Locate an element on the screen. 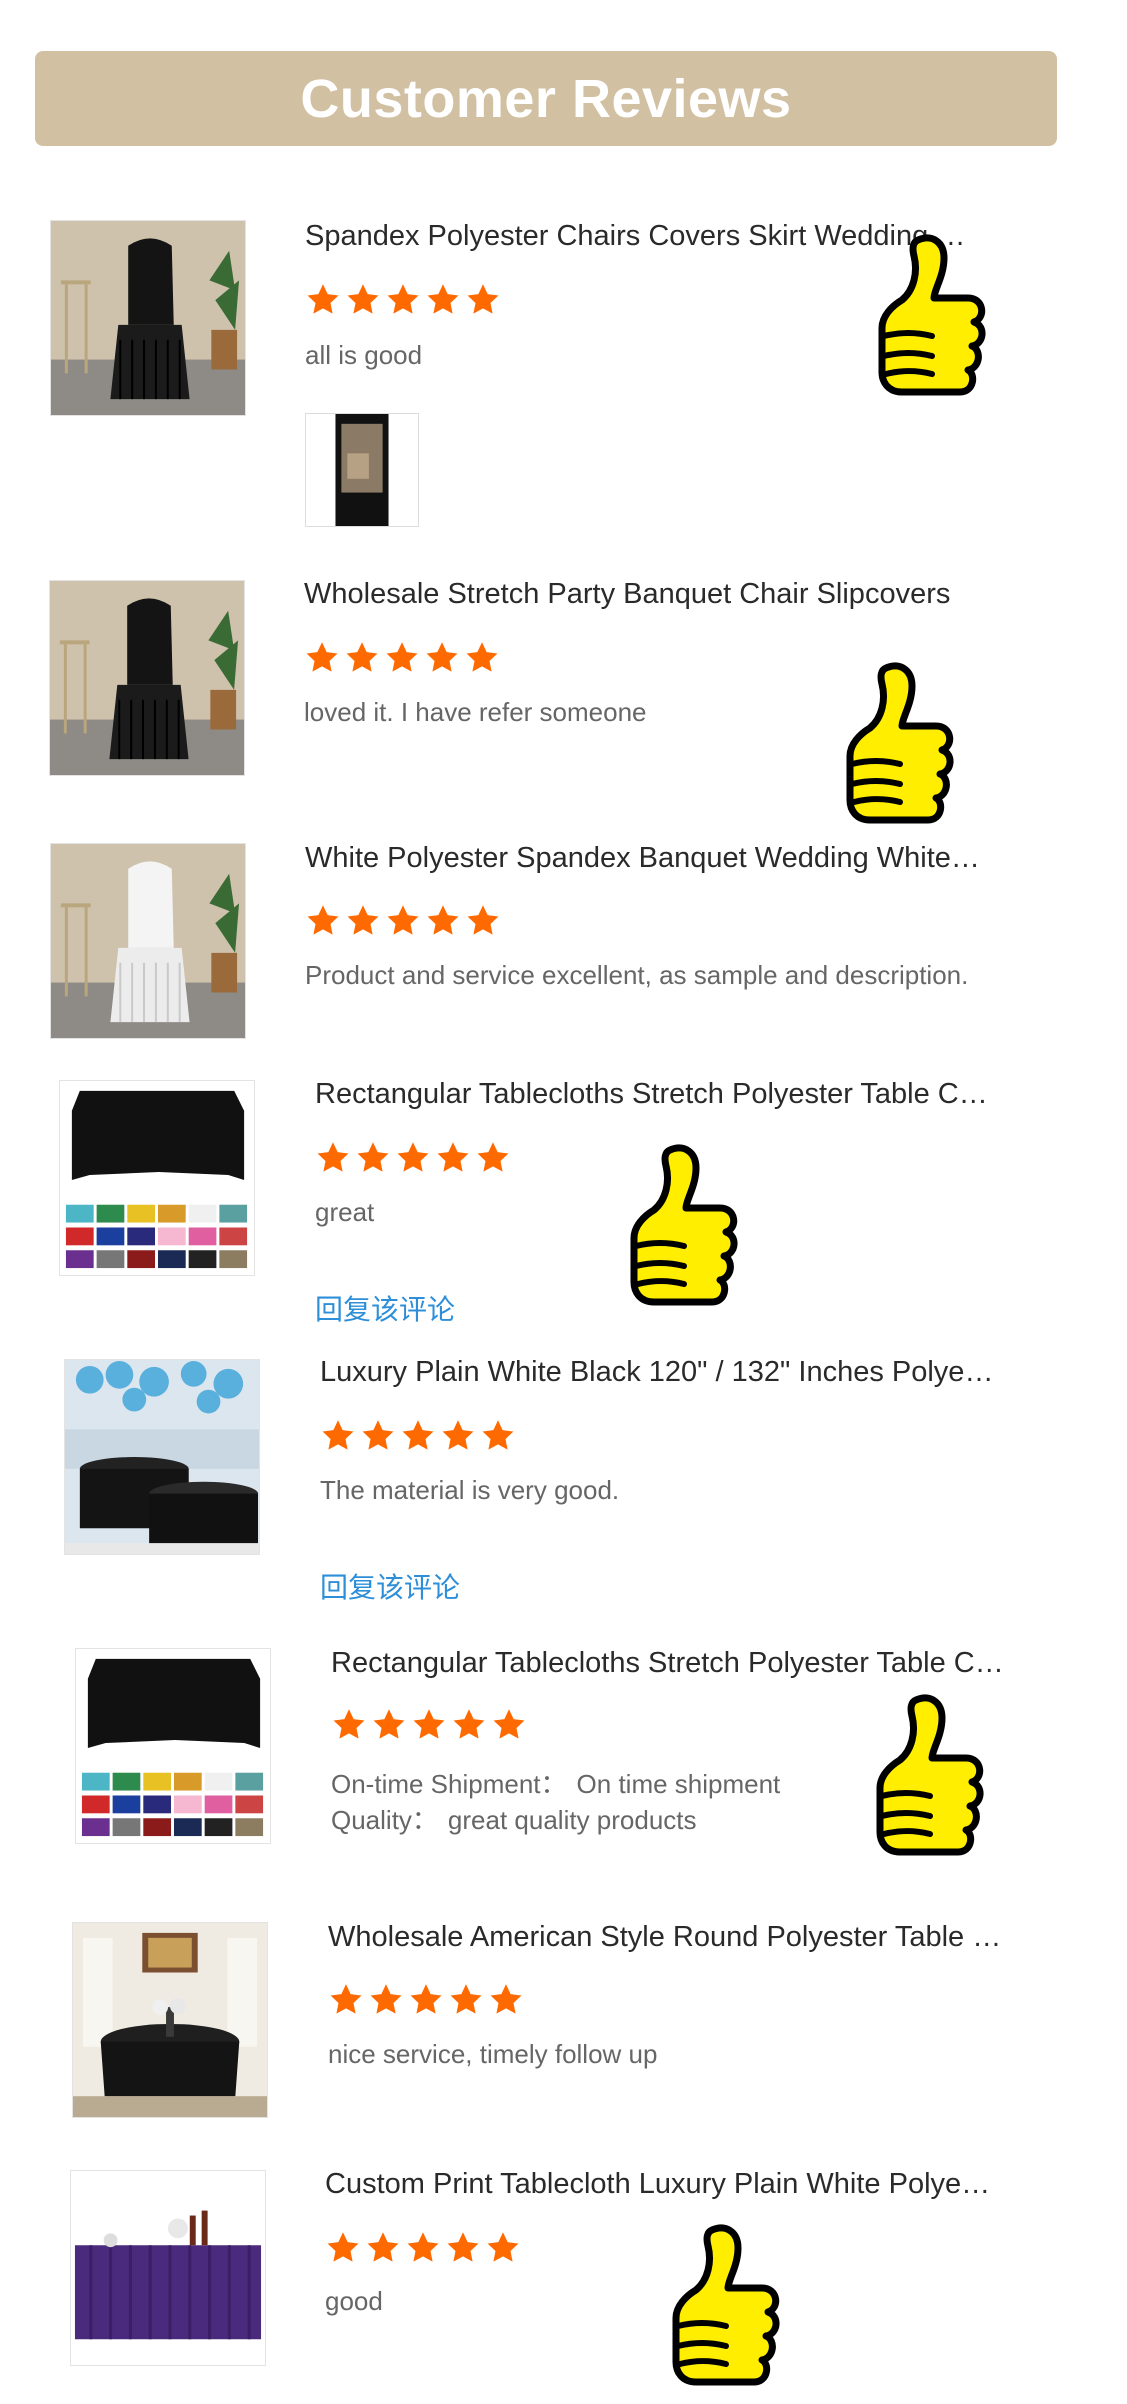 This screenshot has height=2404, width=1127. detail-value: great quality products is located at coordinates (572, 1820).